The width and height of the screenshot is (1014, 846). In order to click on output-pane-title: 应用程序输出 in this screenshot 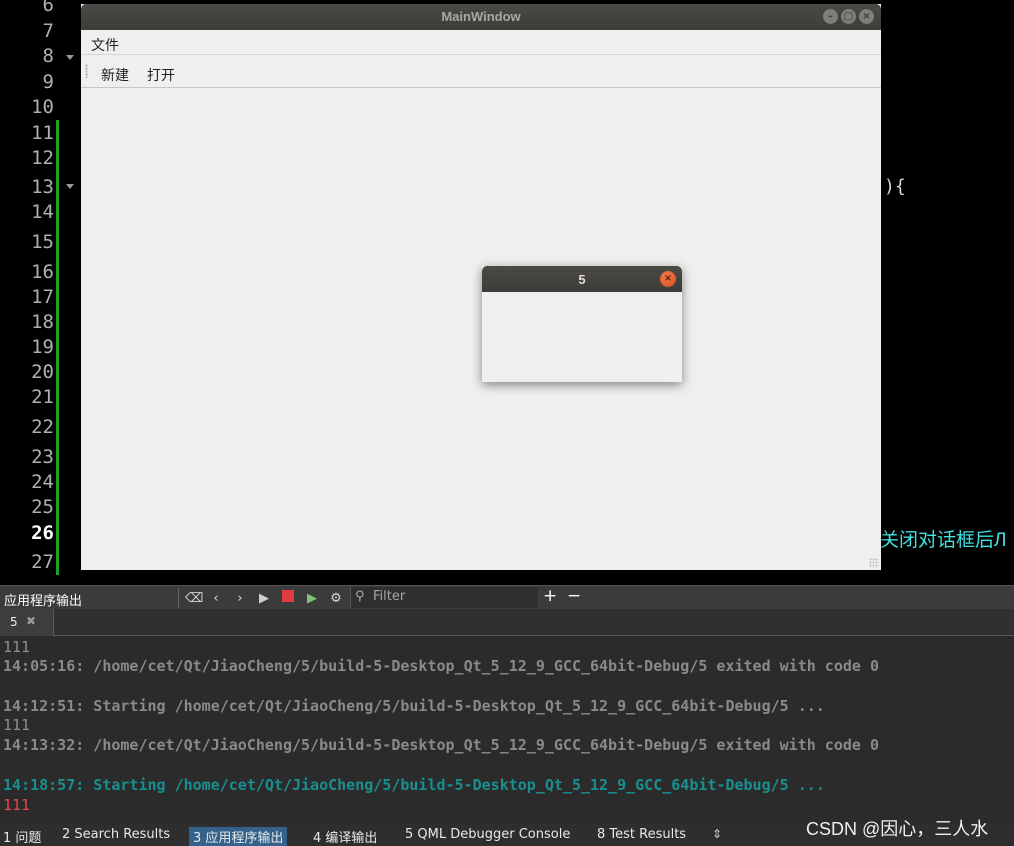, I will do `click(43, 599)`.